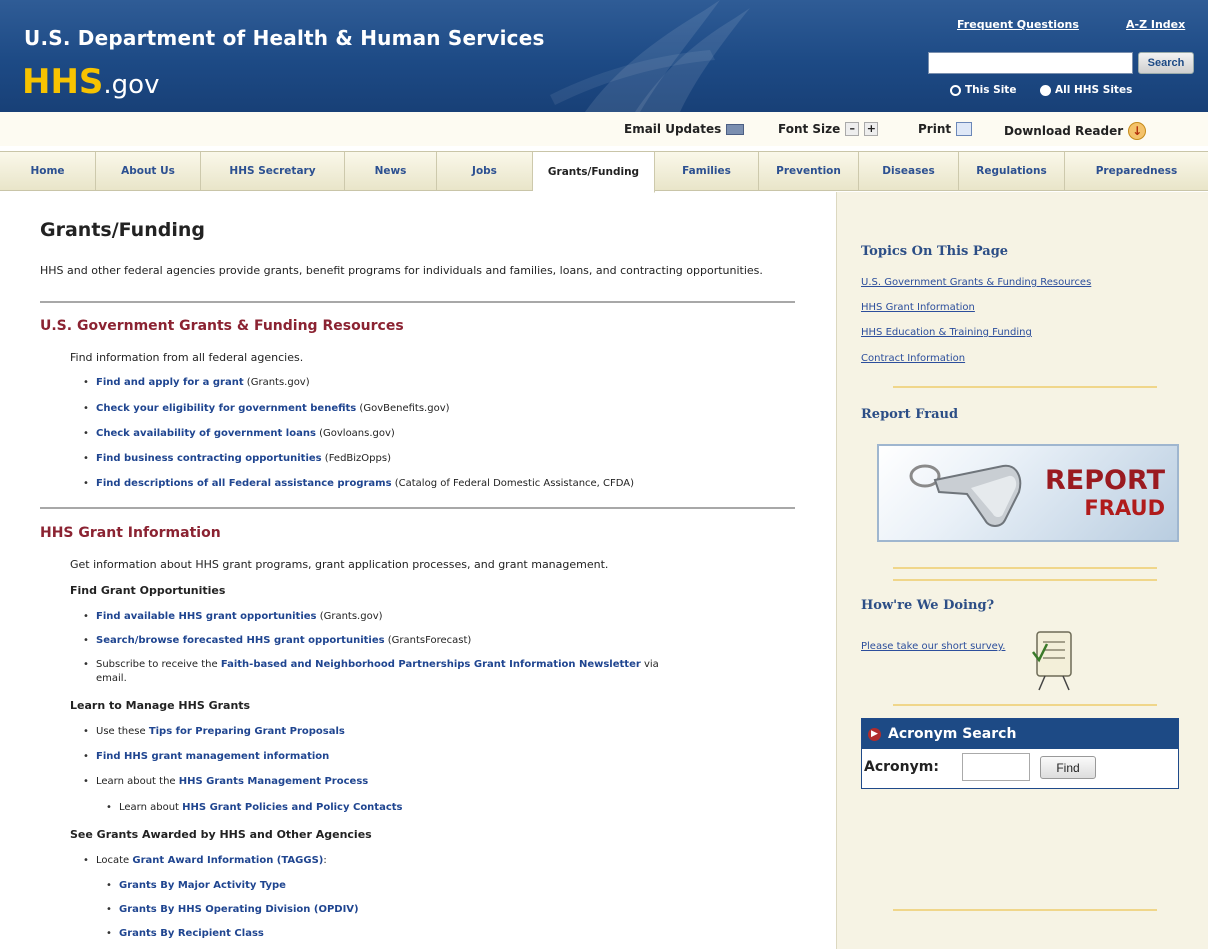 This screenshot has width=1208, height=949. I want to click on tab-diseases: Diseases, so click(909, 171).